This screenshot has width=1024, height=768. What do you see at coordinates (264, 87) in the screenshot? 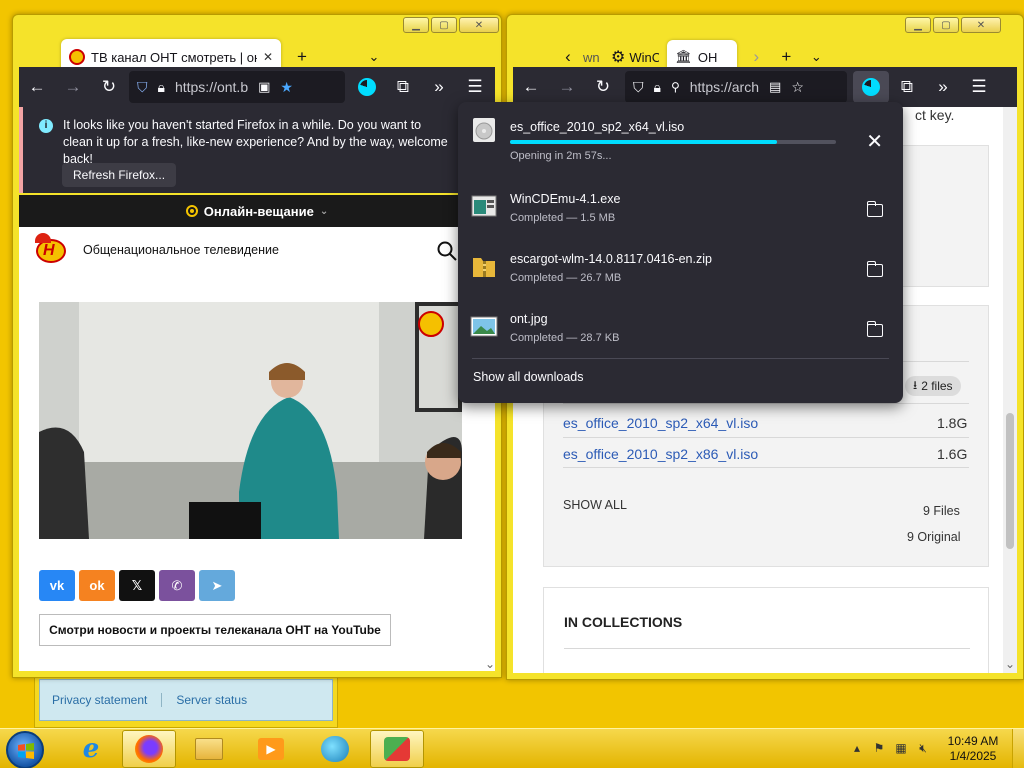
I see `picture-in-picture-icon: ▣` at bounding box center [264, 87].